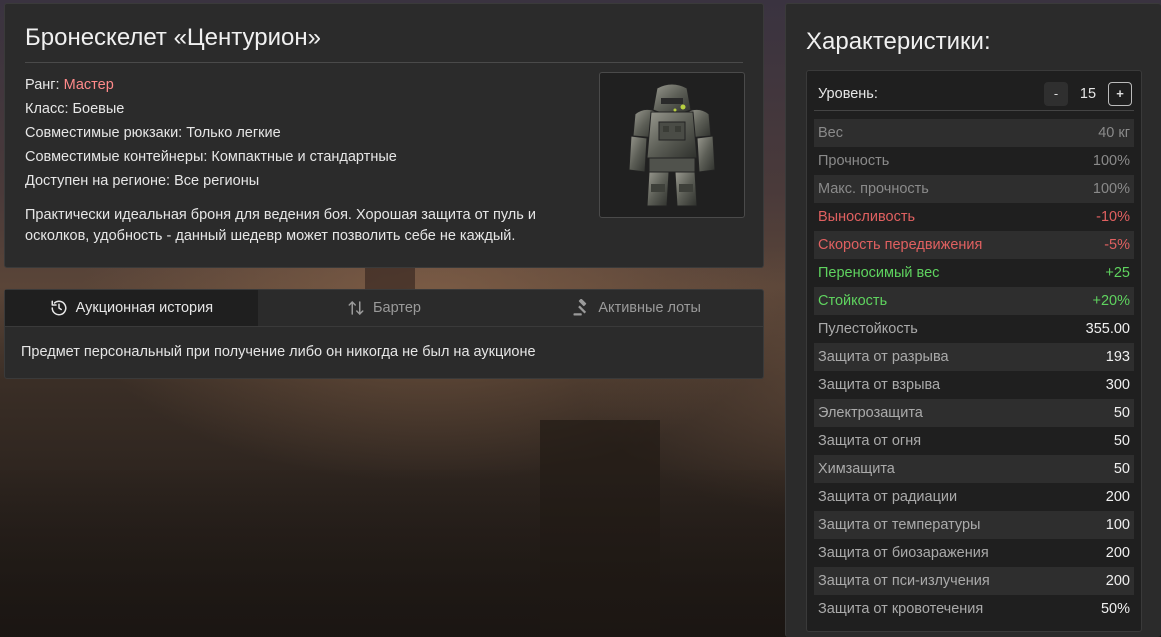 The height and width of the screenshot is (637, 1161). Describe the element at coordinates (1117, 357) in the screenshot. I see `stat-value: 193` at that location.